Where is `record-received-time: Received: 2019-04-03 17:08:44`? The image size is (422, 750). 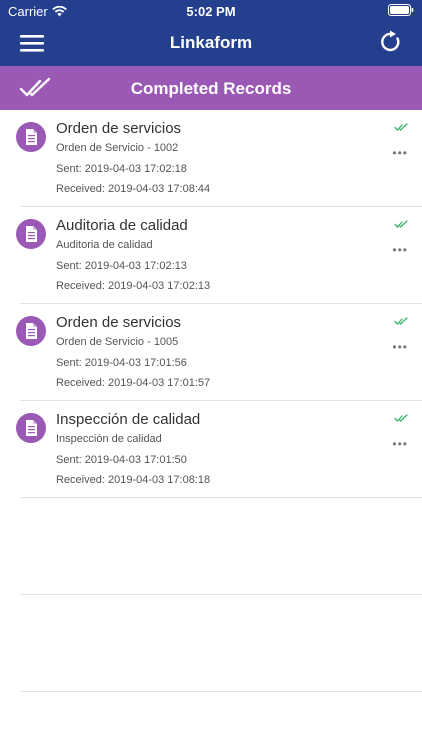 record-received-time: Received: 2019-04-03 17:08:44 is located at coordinates (133, 189).